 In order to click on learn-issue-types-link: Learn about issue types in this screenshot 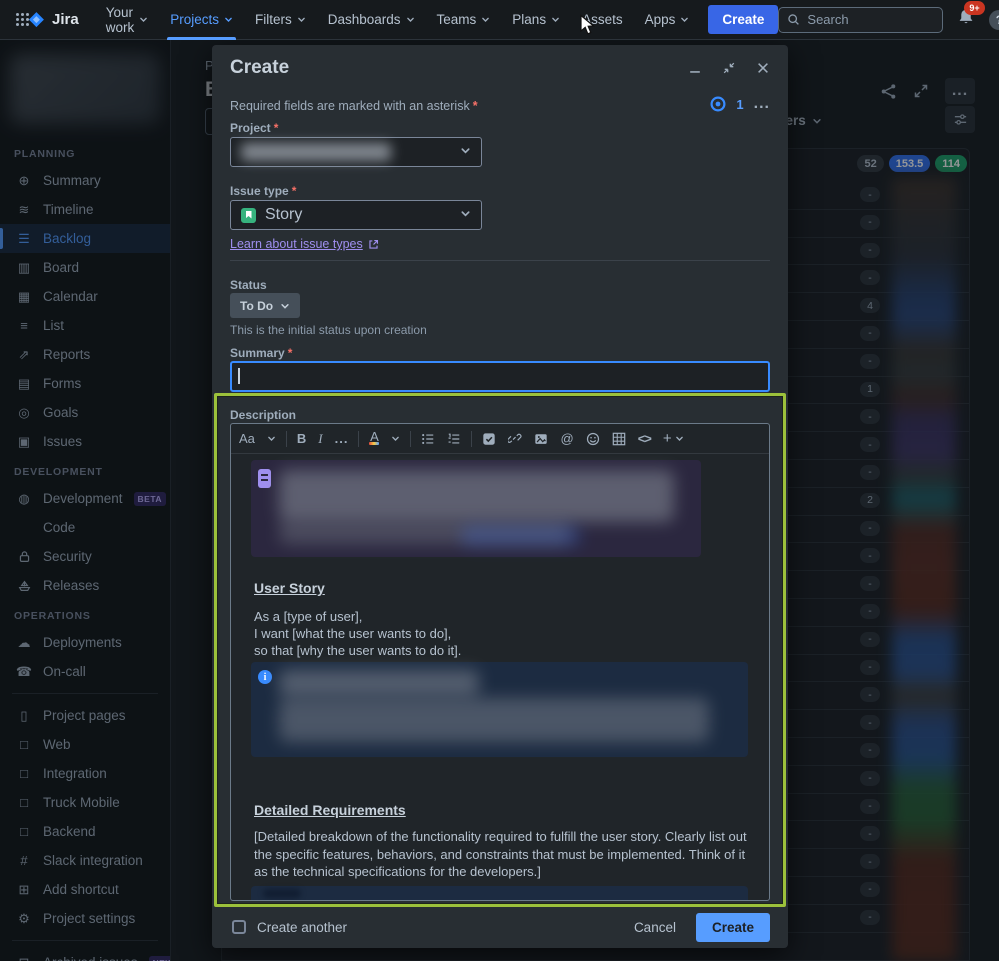, I will do `click(304, 244)`.